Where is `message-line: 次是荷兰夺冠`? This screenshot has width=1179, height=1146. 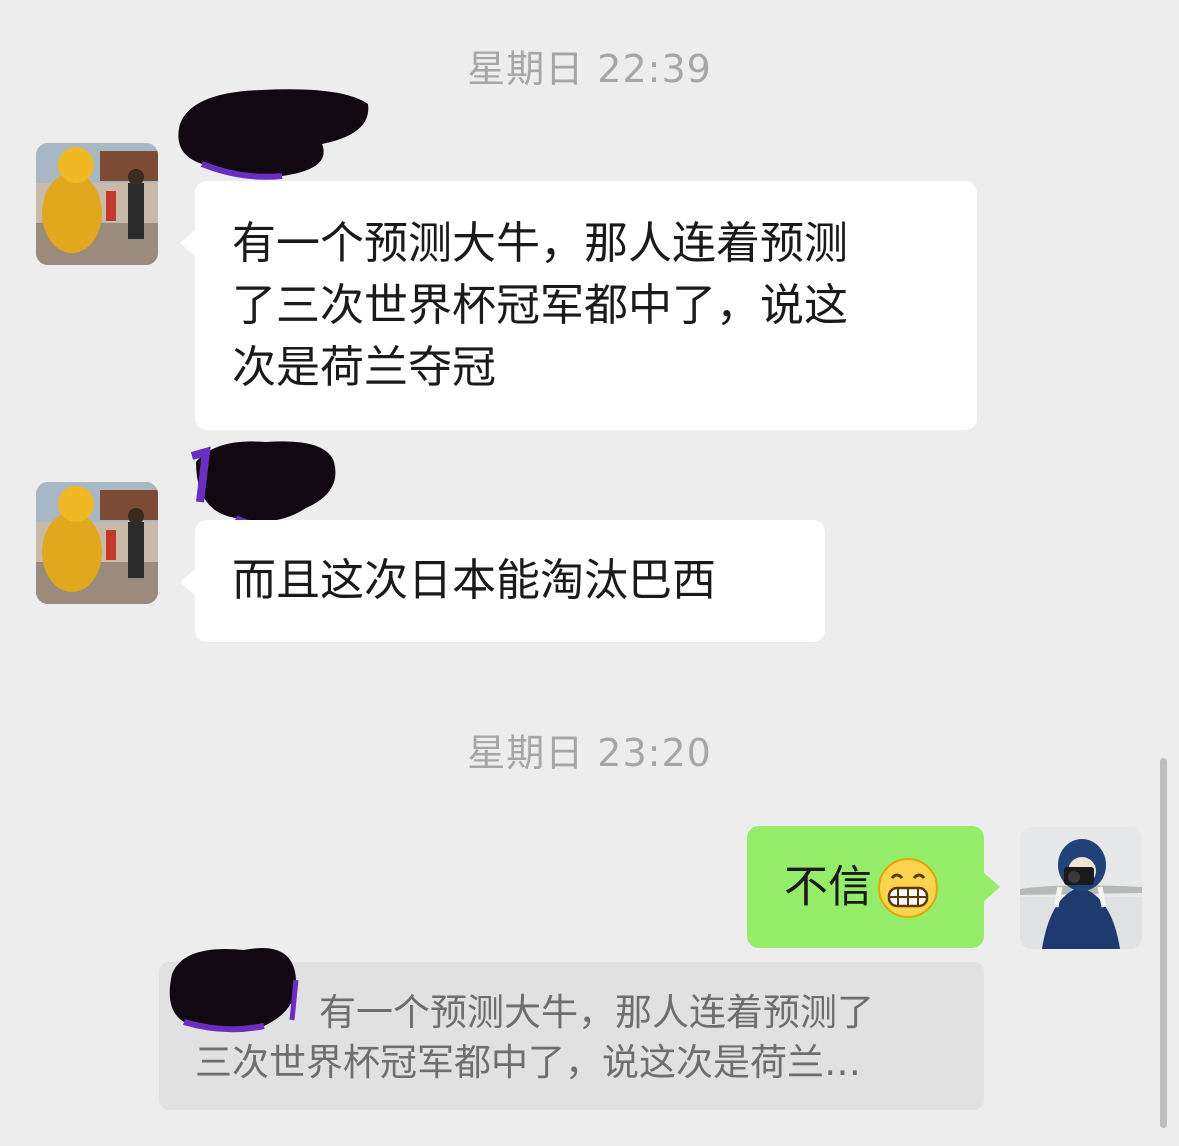 message-line: 次是荷兰夺冠 is located at coordinates (364, 367).